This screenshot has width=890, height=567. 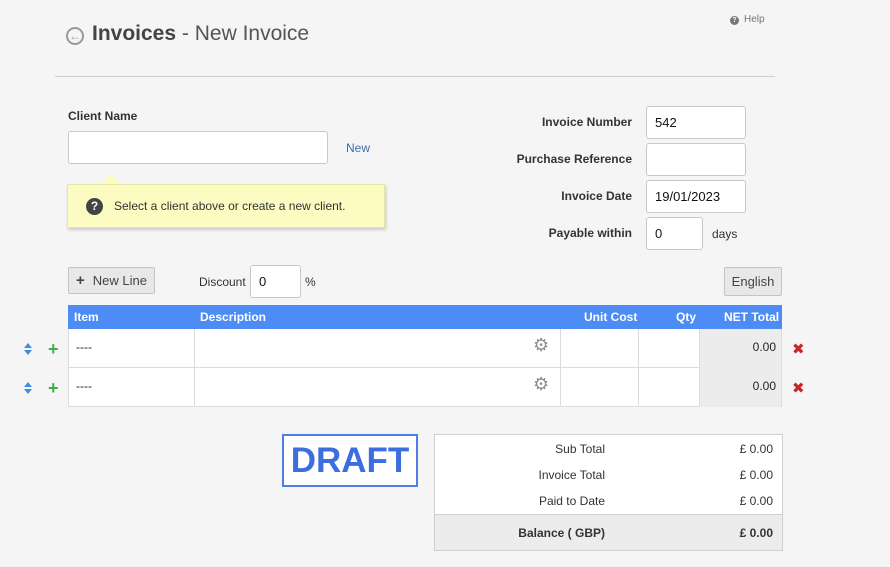 What do you see at coordinates (596, 196) in the screenshot?
I see `invoice-date-label: Invoice Date` at bounding box center [596, 196].